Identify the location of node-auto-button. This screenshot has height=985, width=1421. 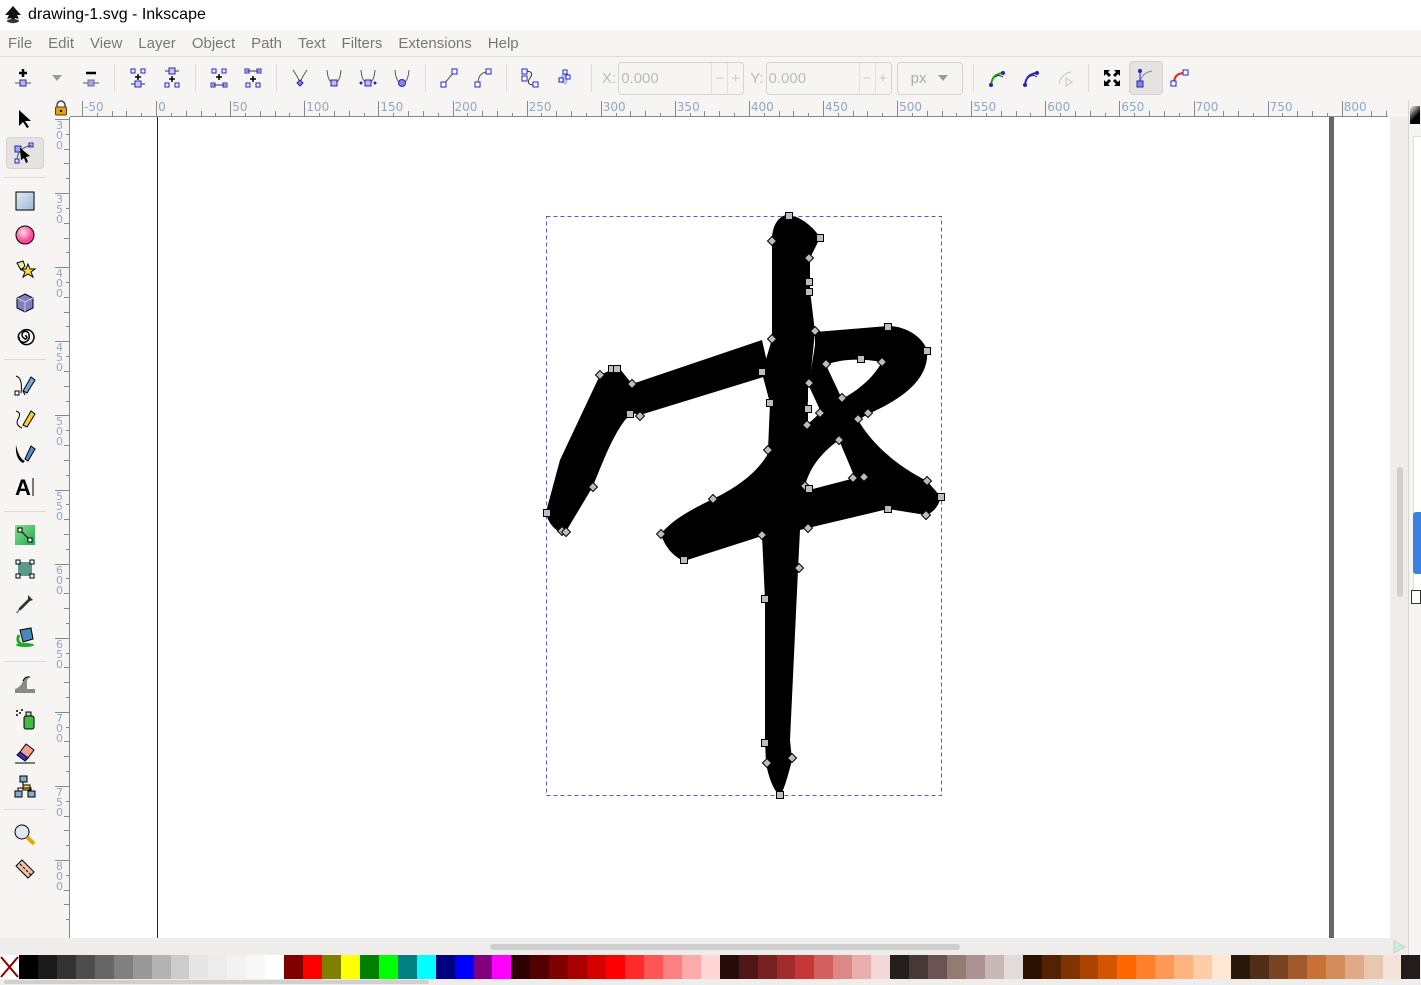
(402, 78).